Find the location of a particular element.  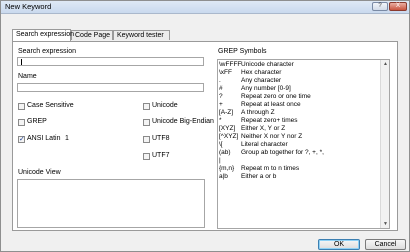

name-input is located at coordinates (110, 87).